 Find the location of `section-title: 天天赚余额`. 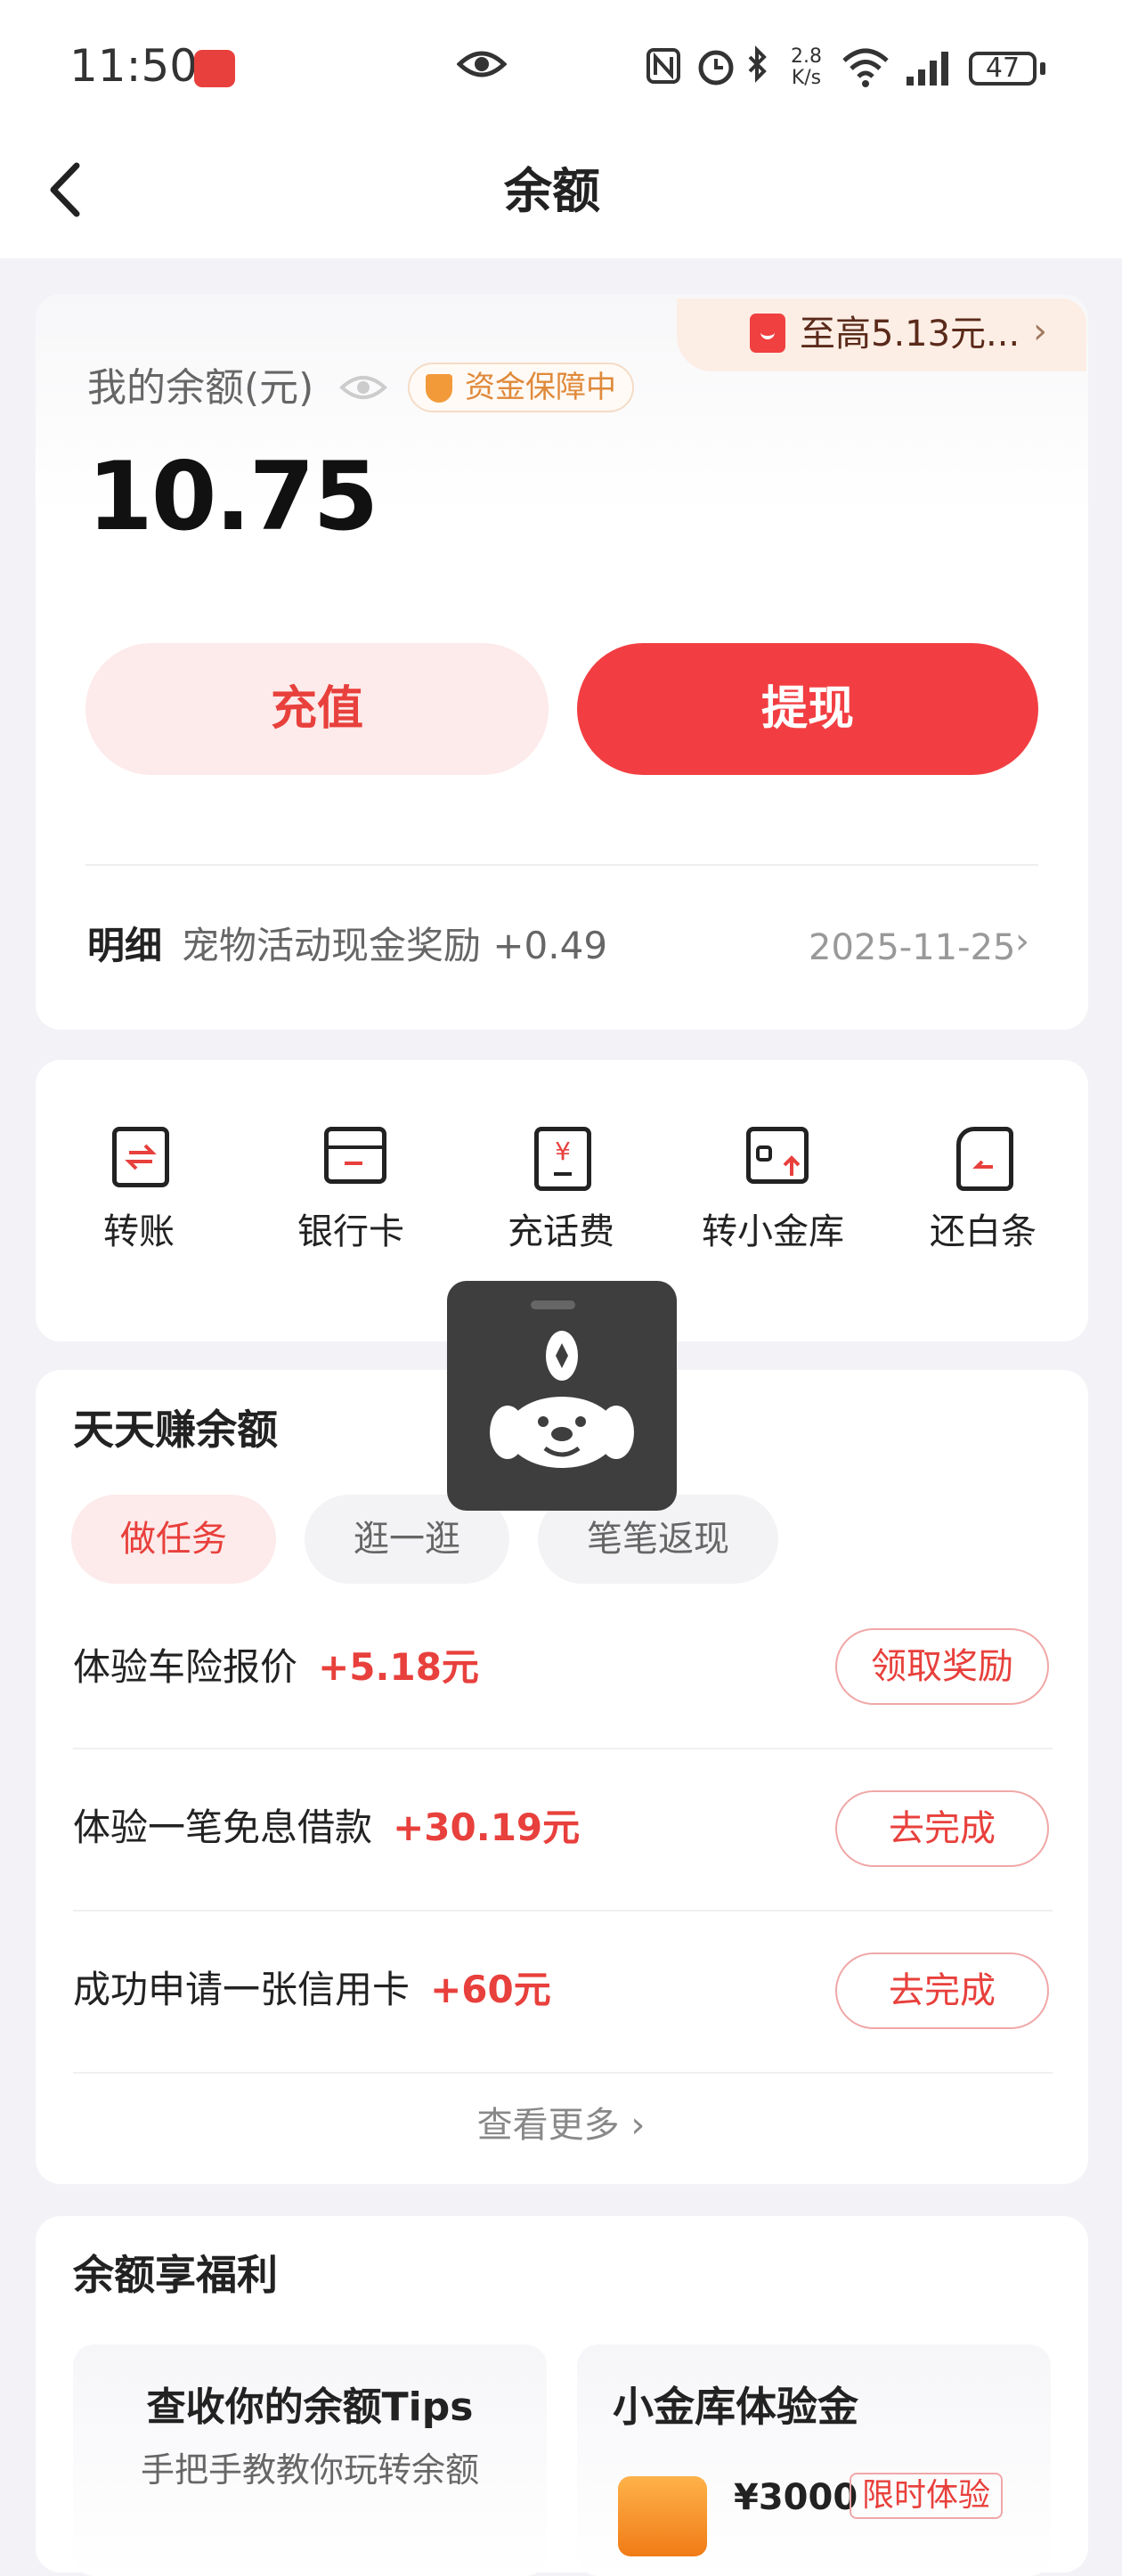

section-title: 天天赚余额 is located at coordinates (175, 1430).